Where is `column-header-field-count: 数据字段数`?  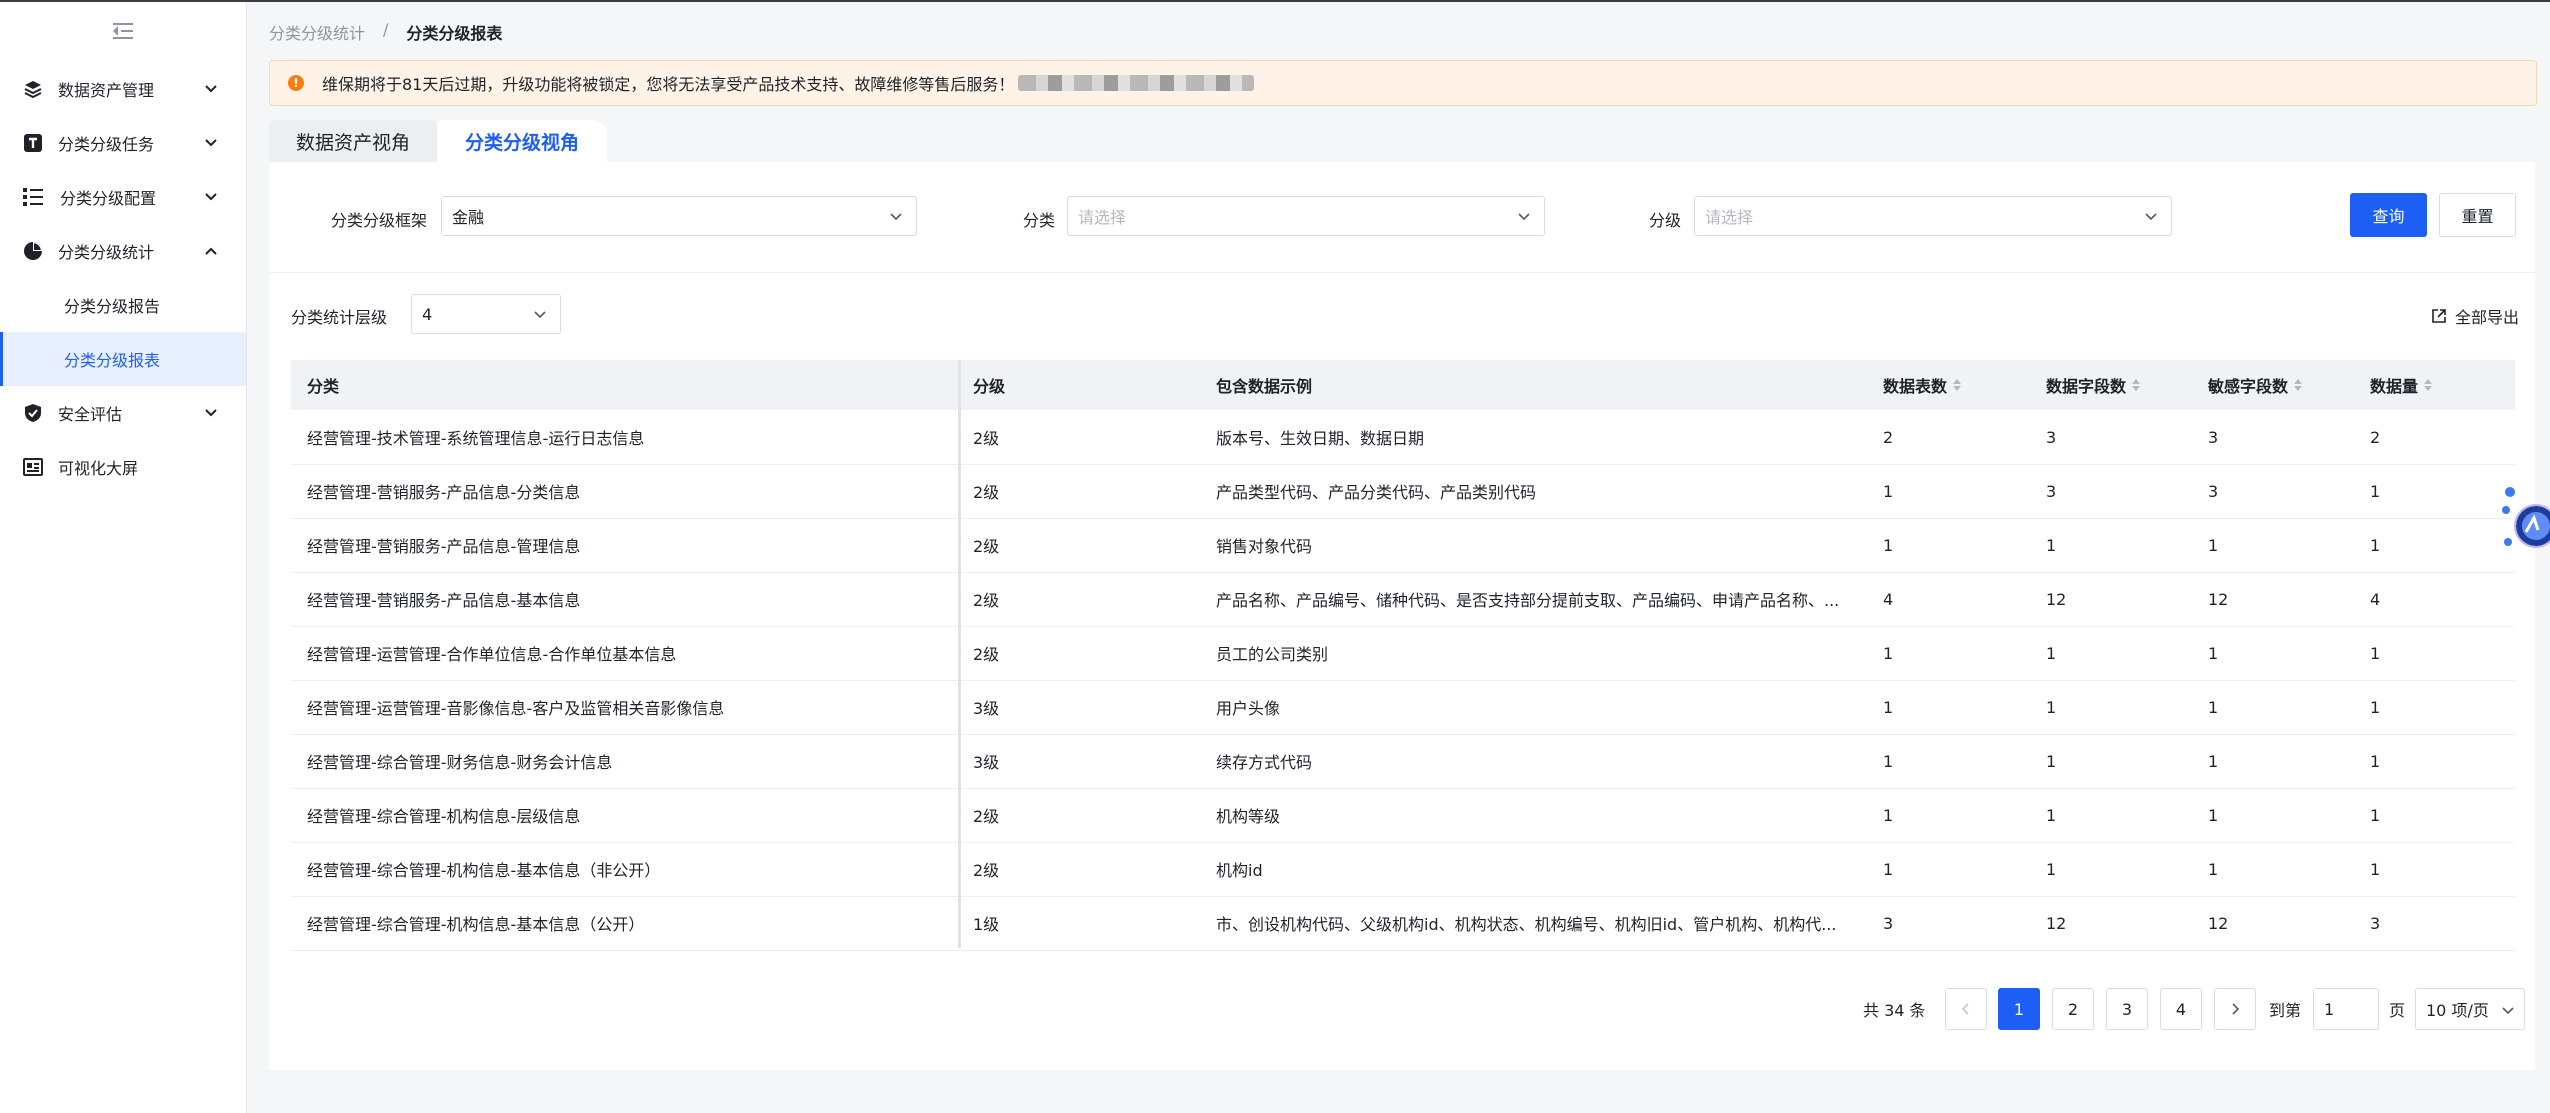 column-header-field-count: 数据字段数 is located at coordinates (2093, 385).